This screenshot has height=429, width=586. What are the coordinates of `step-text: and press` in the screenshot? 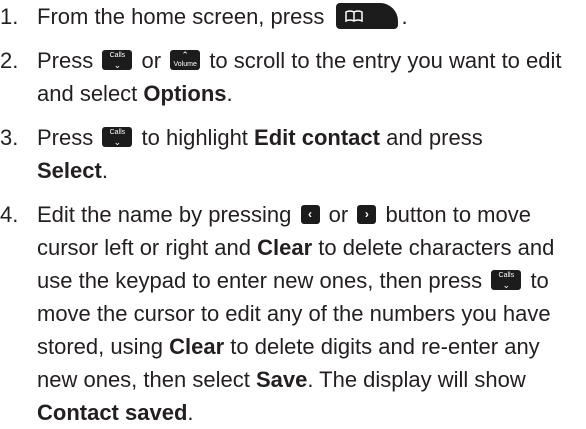 It's located at (434, 137).